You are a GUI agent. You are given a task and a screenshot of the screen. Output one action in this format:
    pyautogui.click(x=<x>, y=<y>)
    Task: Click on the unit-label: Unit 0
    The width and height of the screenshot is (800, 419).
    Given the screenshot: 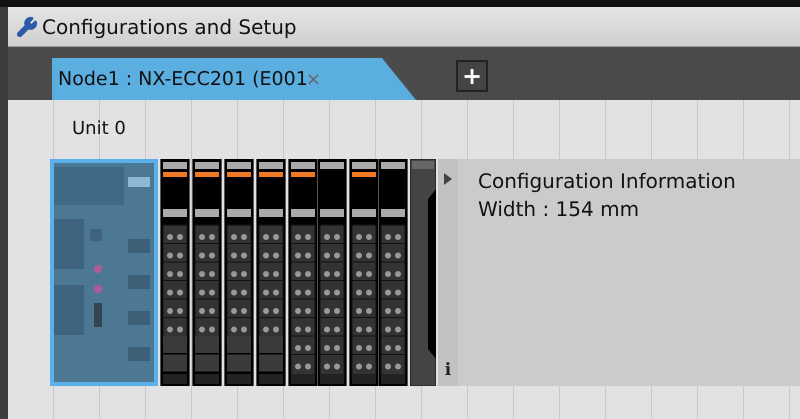 What is the action you would take?
    pyautogui.click(x=99, y=128)
    